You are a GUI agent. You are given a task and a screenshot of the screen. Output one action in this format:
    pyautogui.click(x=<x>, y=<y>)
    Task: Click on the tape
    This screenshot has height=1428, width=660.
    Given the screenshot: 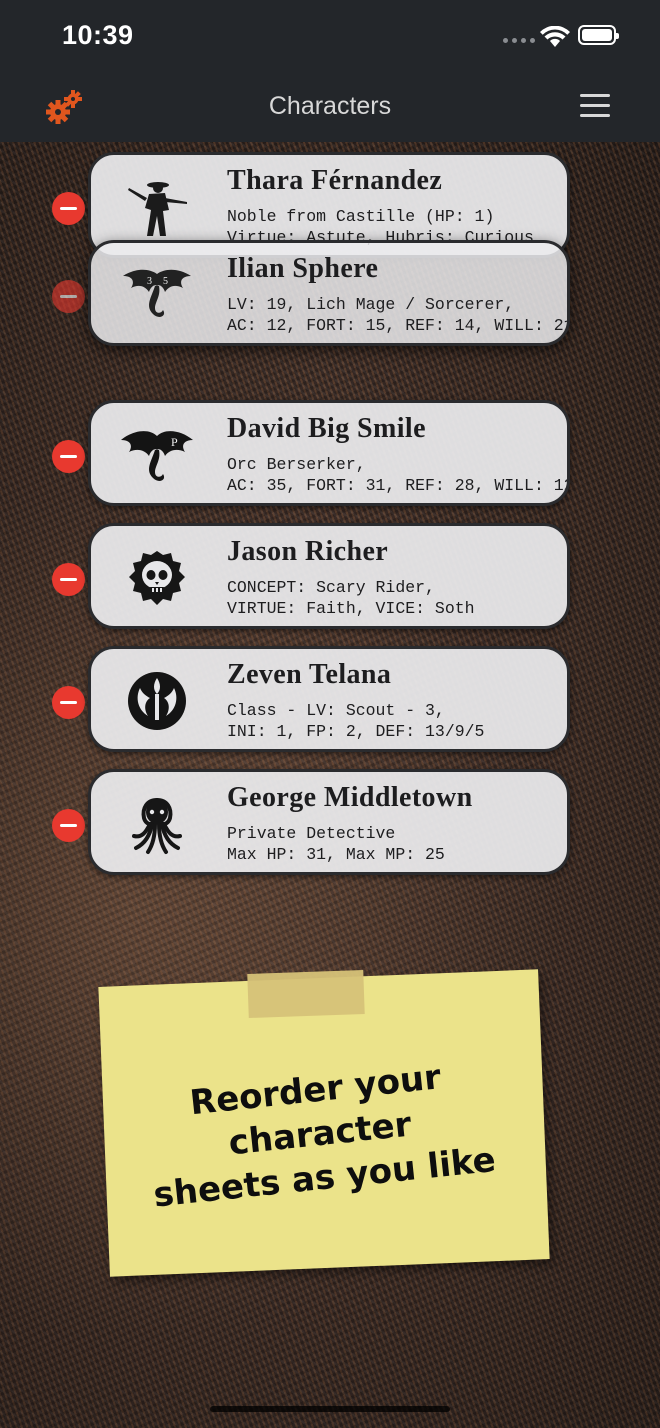 What is the action you would take?
    pyautogui.click(x=306, y=994)
    